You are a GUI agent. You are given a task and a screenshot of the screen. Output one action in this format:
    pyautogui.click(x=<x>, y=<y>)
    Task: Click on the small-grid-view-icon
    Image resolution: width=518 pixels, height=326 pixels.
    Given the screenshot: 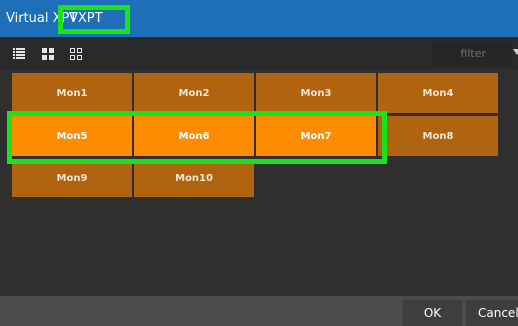 What is the action you would take?
    pyautogui.click(x=76, y=54)
    